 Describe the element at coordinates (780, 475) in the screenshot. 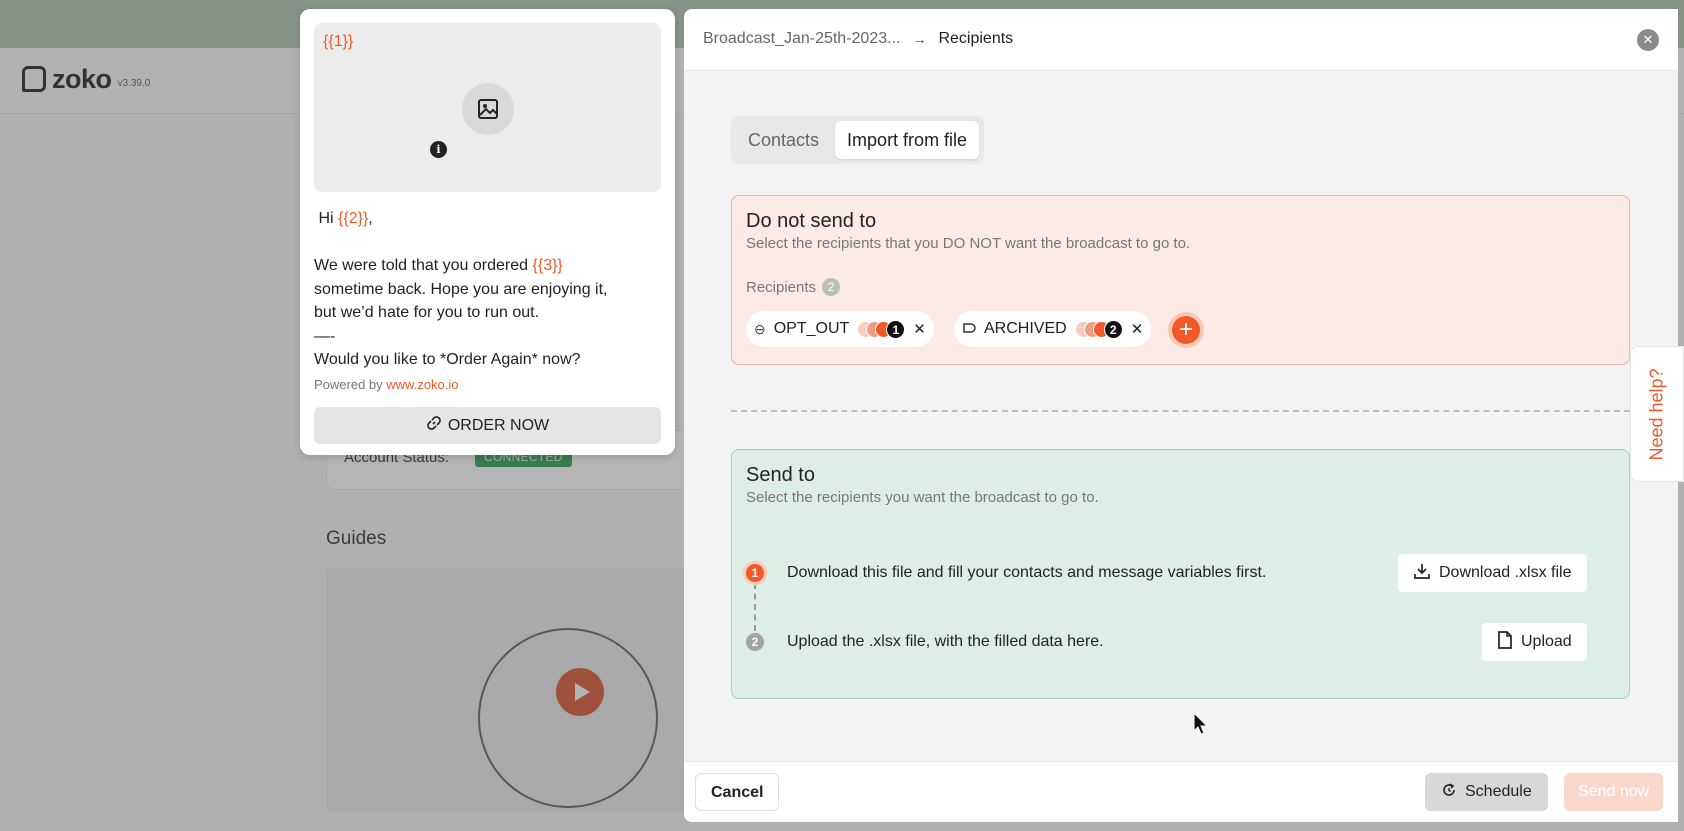

I see `send-to-title: Send to` at that location.